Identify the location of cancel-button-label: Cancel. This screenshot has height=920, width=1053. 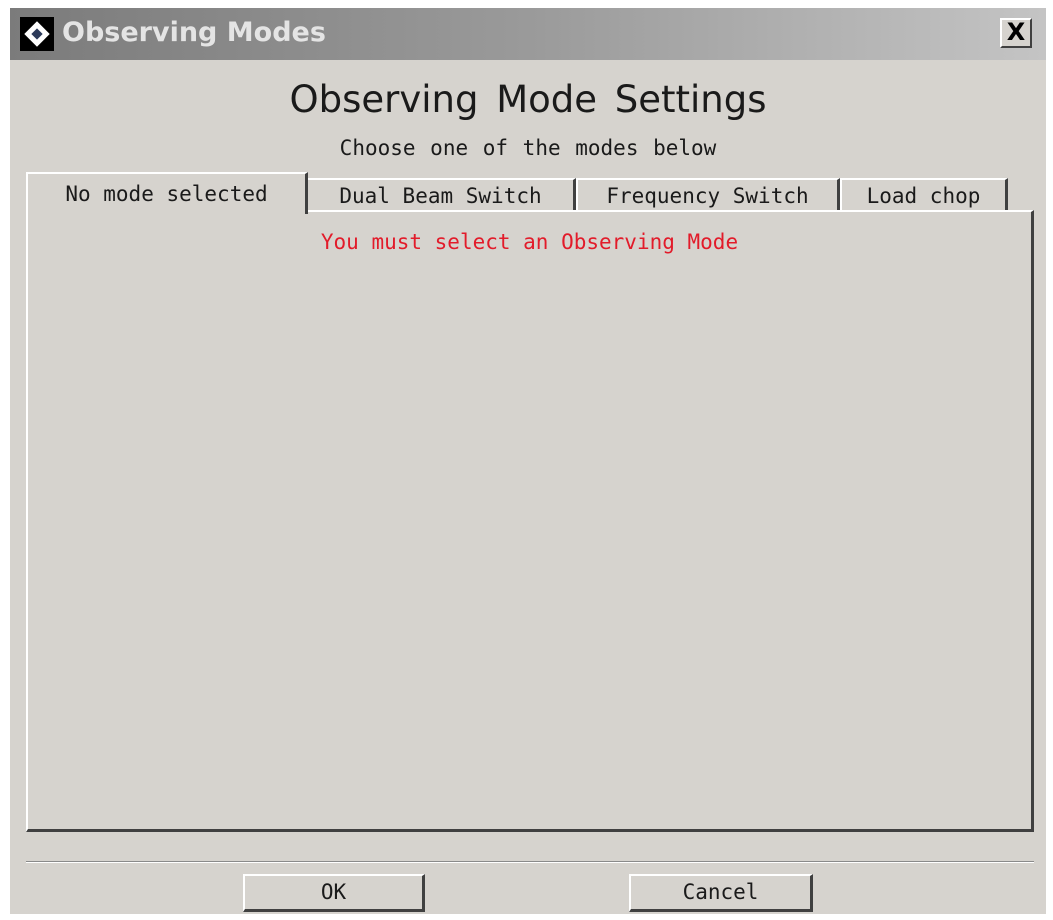
(720, 892).